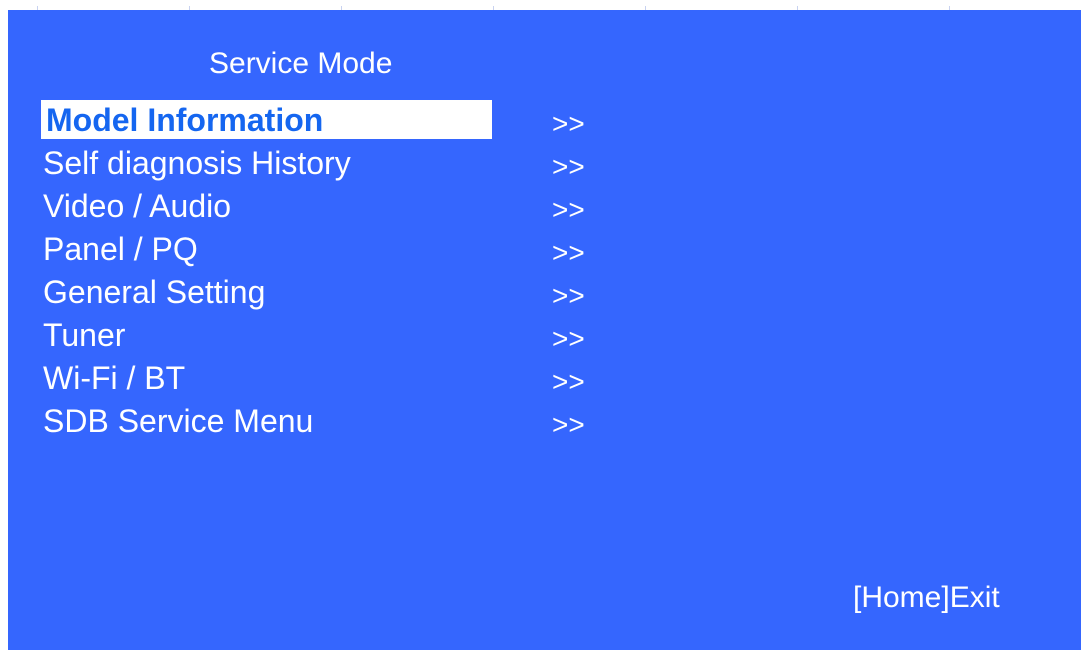 The height and width of the screenshot is (650, 1089). I want to click on menu-item-self-diagnosis-history: Self diagnosis History >>, so click(351, 163).